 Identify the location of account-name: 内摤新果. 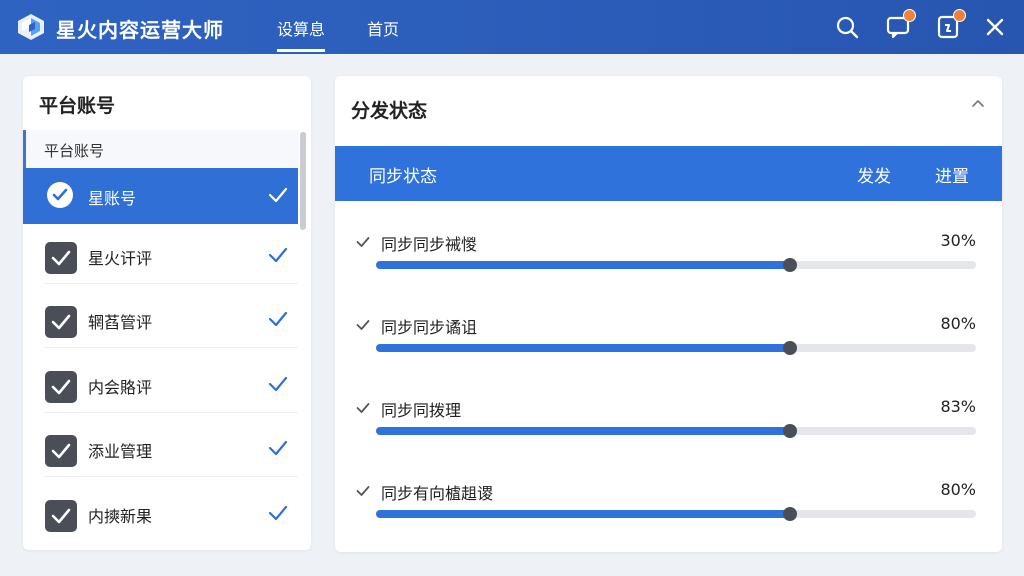
(120, 516).